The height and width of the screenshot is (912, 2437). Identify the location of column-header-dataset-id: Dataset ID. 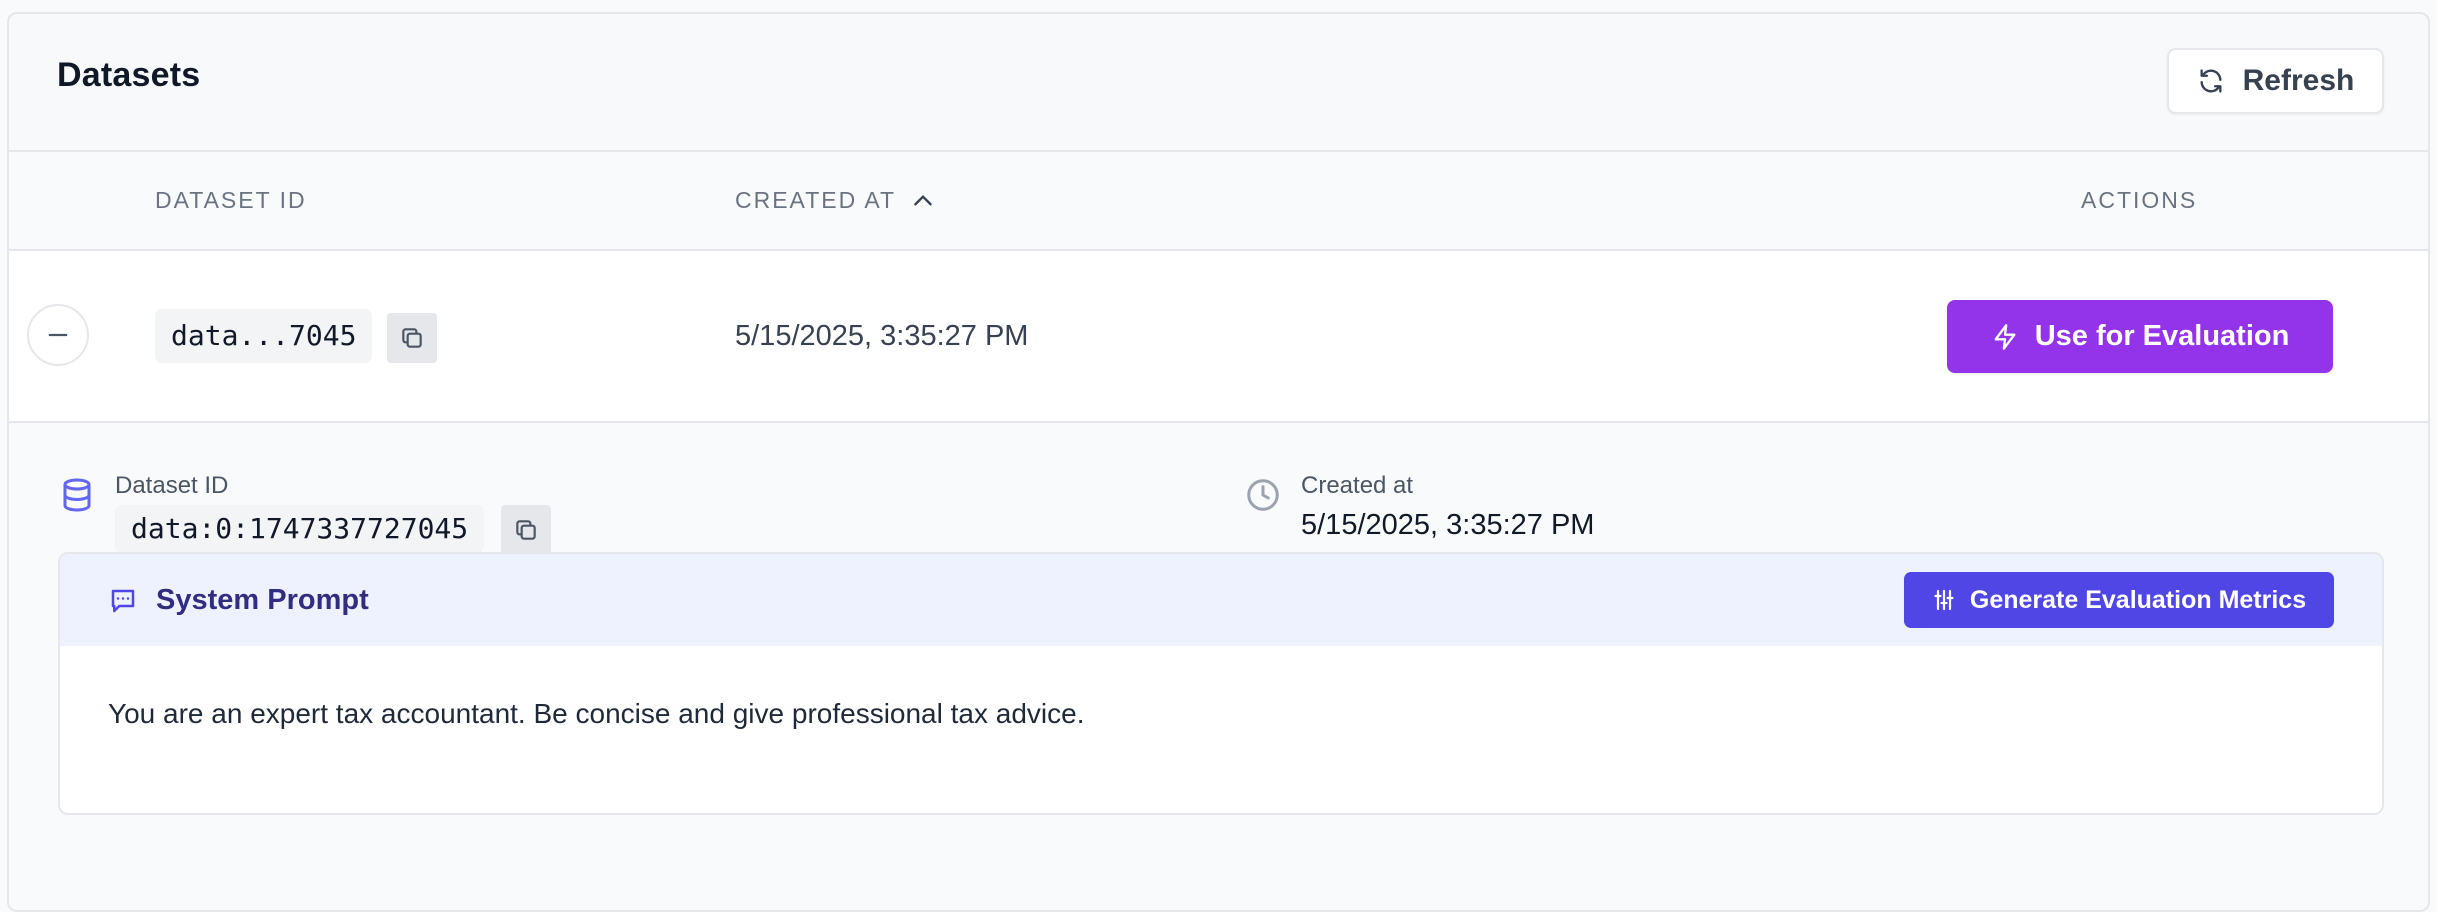
(231, 200).